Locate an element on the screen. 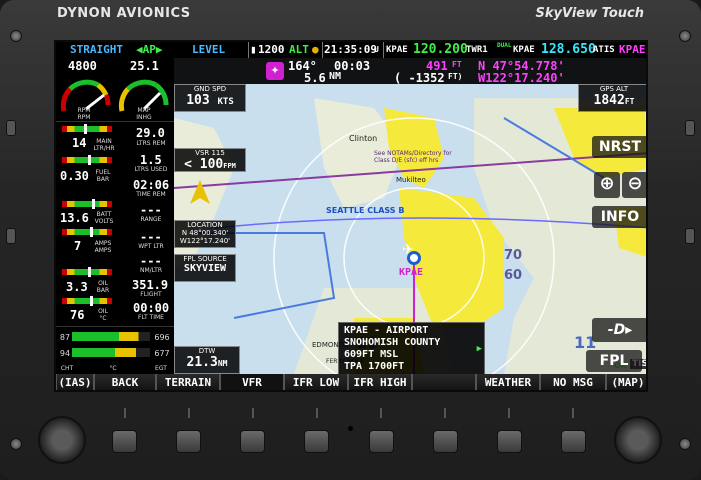 The height and width of the screenshot is (480, 701). softkey-no-msg: NO MSG is located at coordinates (573, 382).